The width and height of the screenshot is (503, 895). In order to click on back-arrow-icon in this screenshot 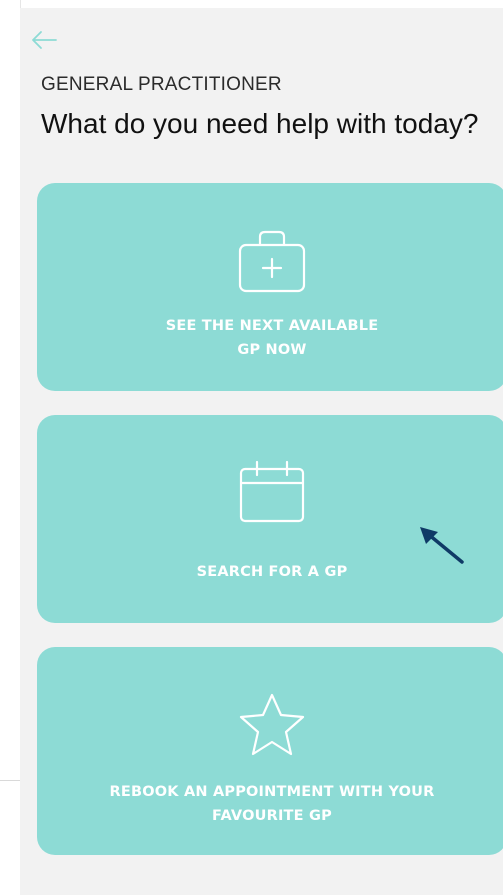, I will do `click(44, 40)`.